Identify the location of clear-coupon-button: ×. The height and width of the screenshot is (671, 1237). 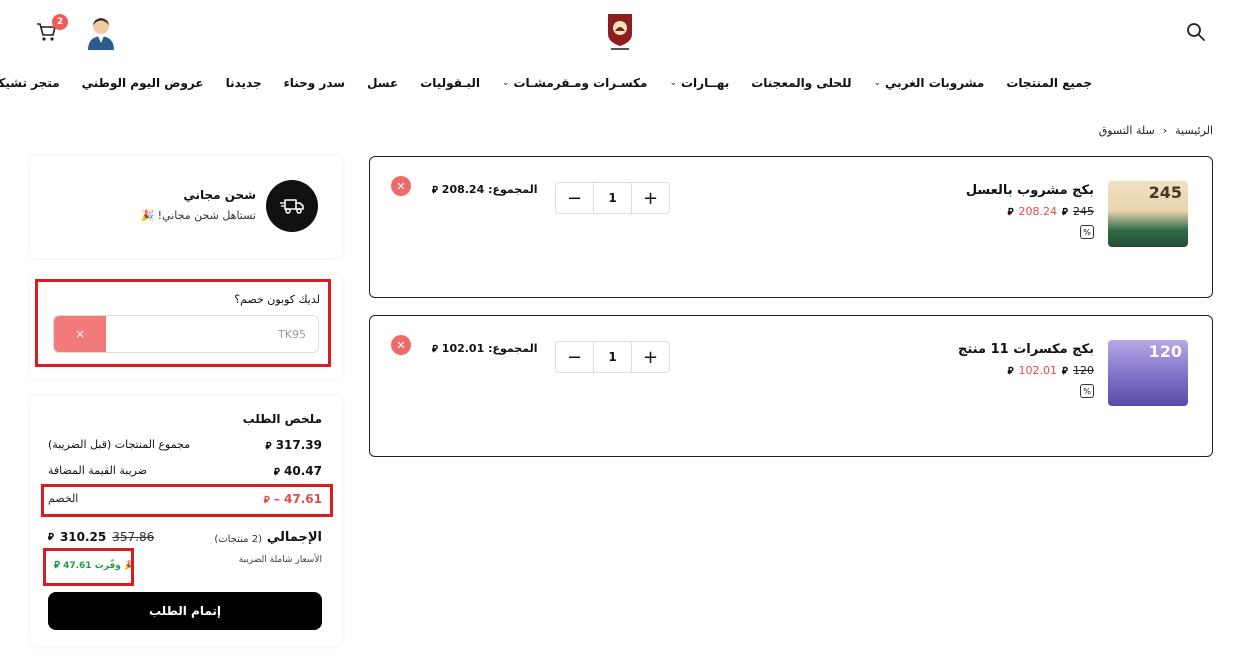
(80, 334).